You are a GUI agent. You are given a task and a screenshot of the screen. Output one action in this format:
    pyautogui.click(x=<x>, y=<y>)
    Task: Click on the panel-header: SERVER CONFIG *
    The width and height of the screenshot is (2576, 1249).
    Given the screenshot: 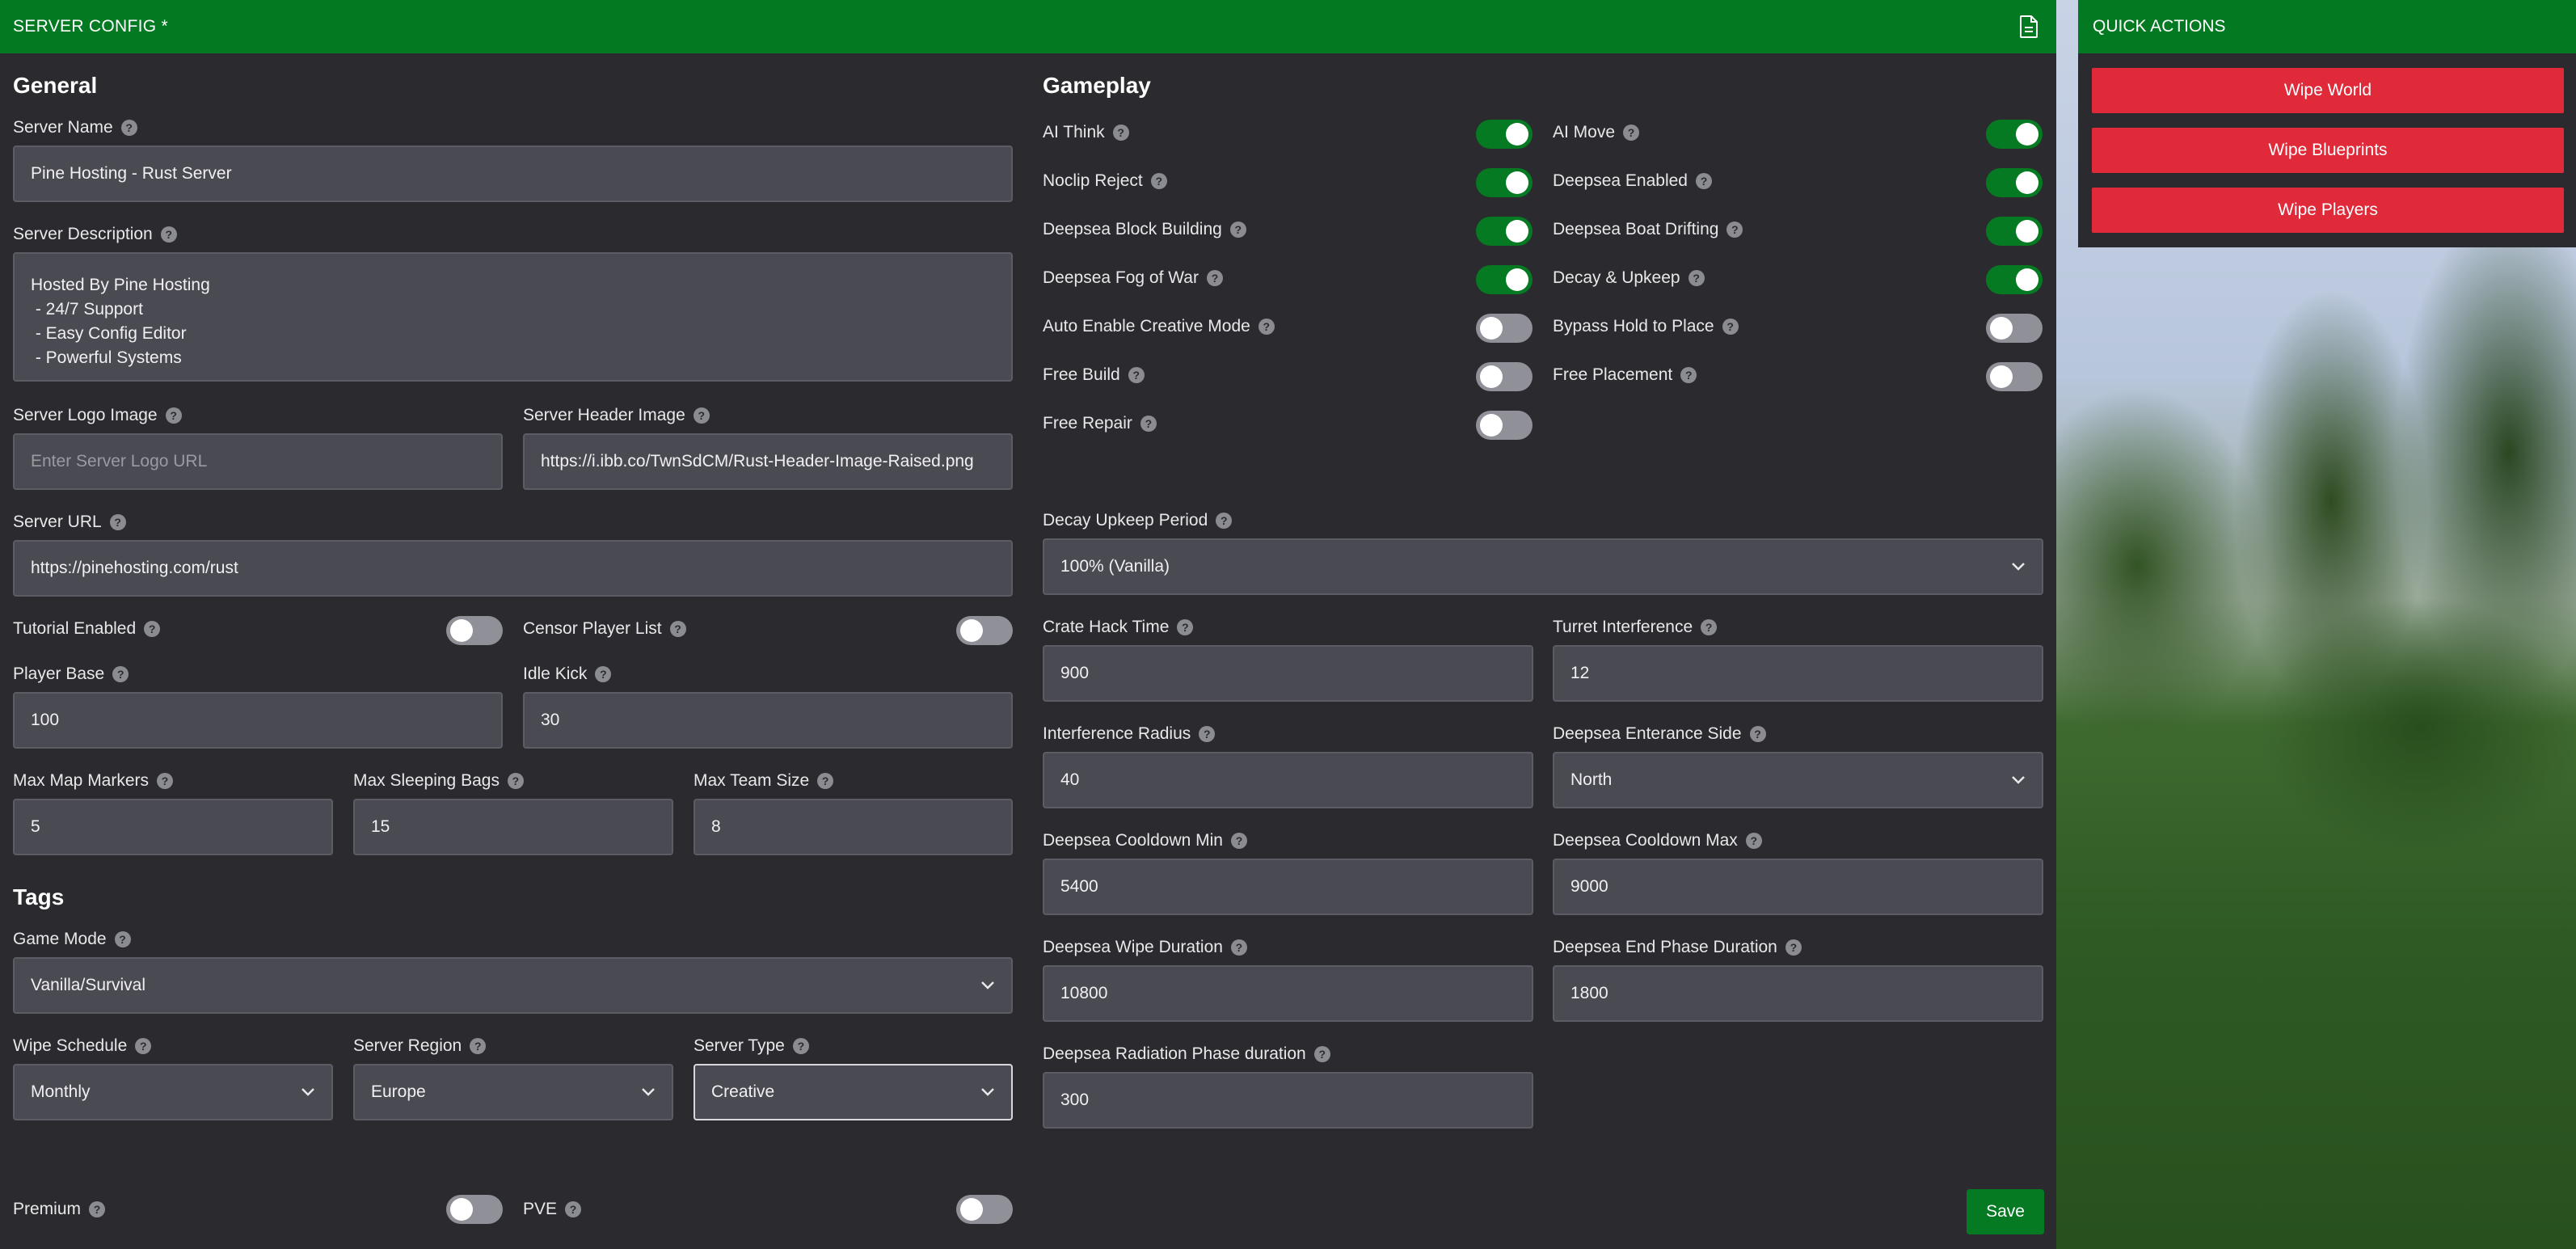 What is the action you would take?
    pyautogui.click(x=1028, y=27)
    